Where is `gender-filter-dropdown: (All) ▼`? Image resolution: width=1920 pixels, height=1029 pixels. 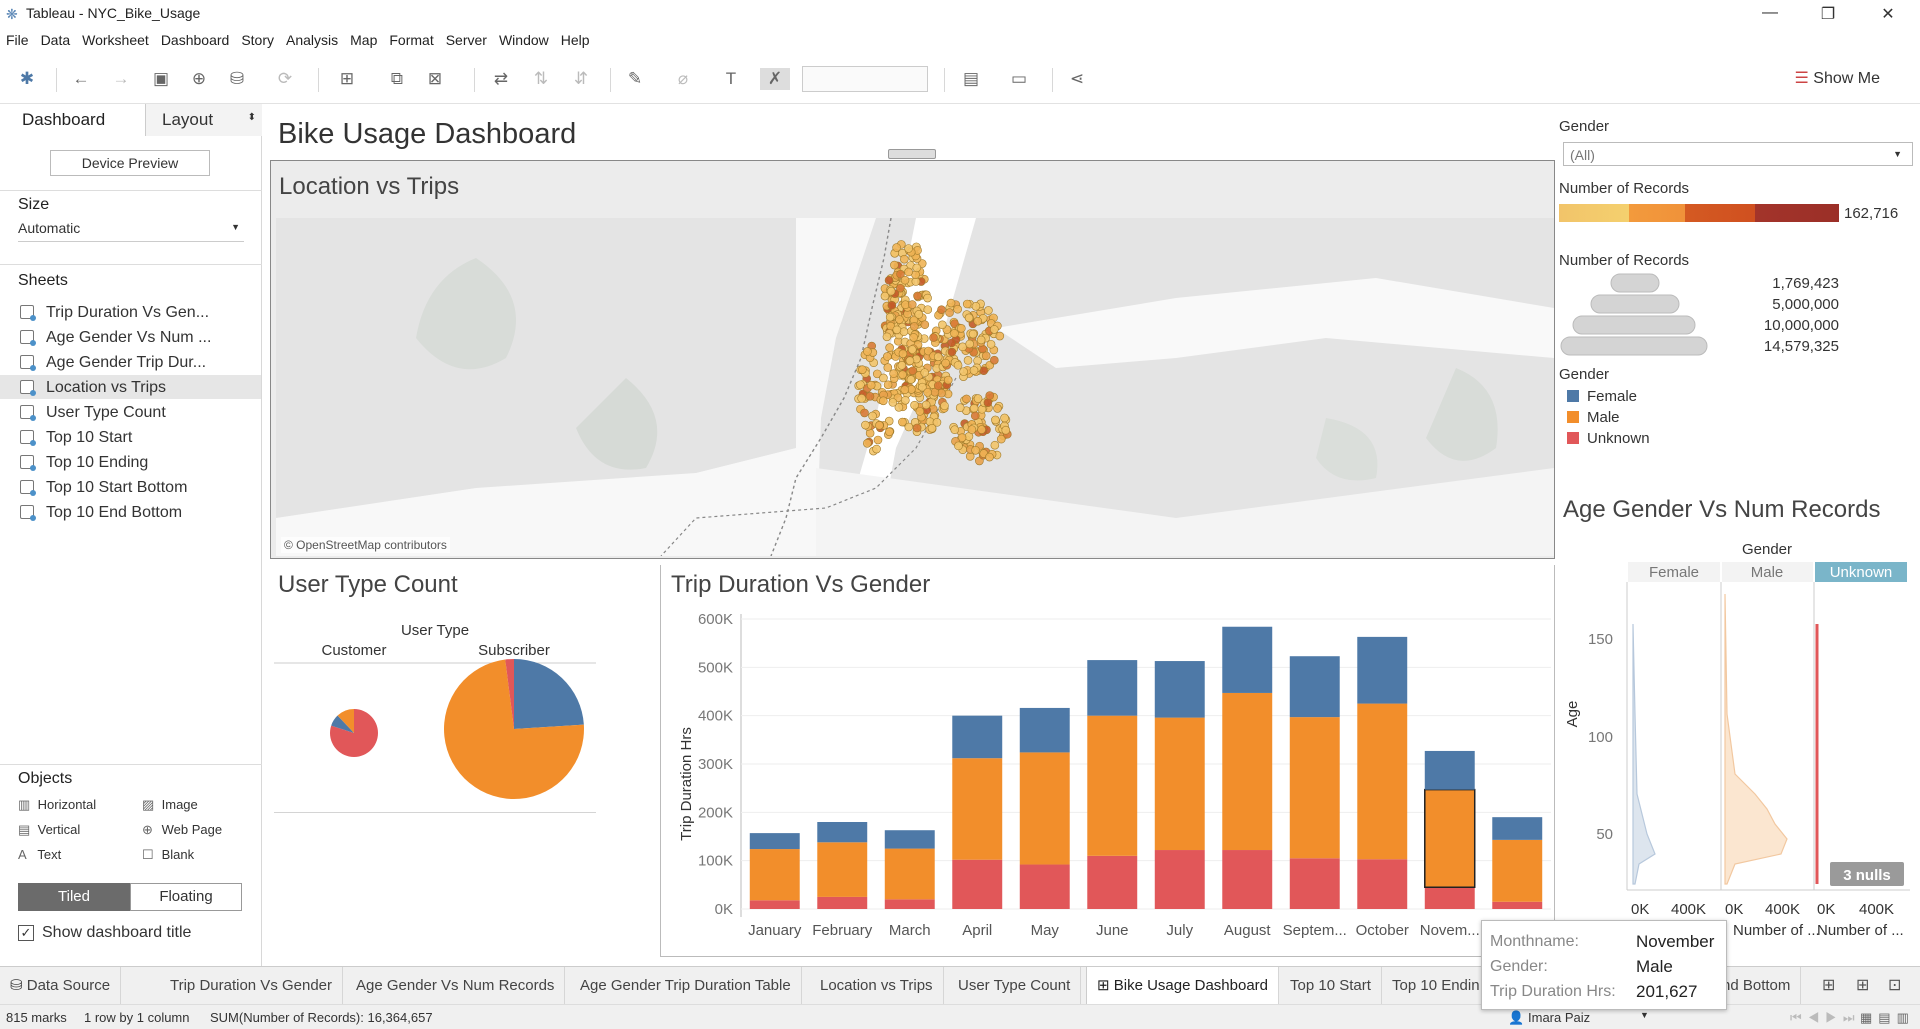
gender-filter-dropdown: (All) ▼ is located at coordinates (1738, 154).